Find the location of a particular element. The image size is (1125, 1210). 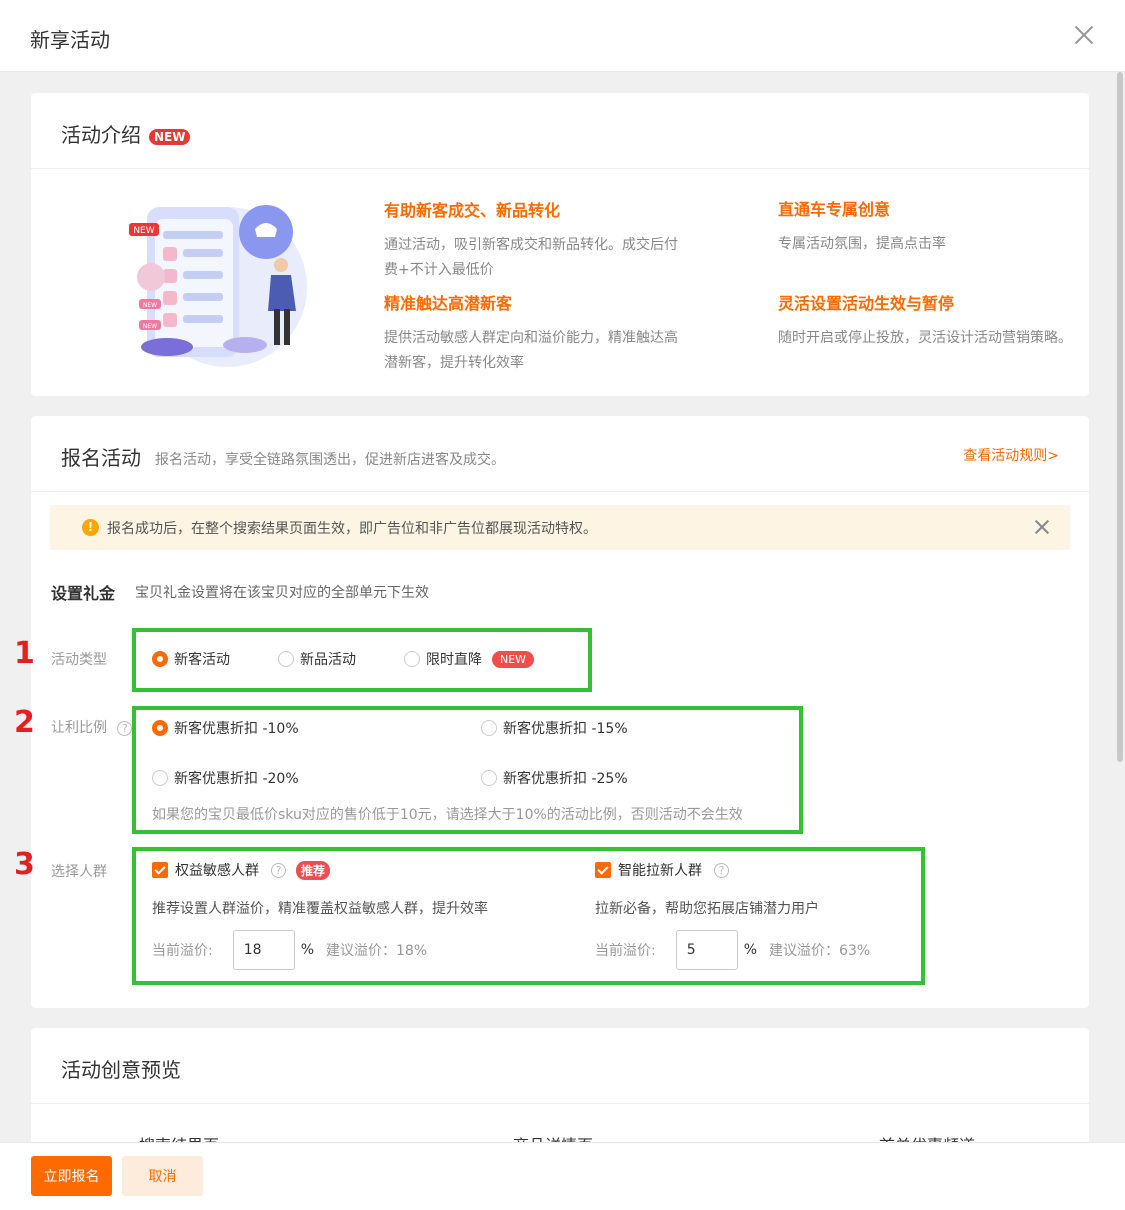

marker-3: 3 is located at coordinates (24, 864).